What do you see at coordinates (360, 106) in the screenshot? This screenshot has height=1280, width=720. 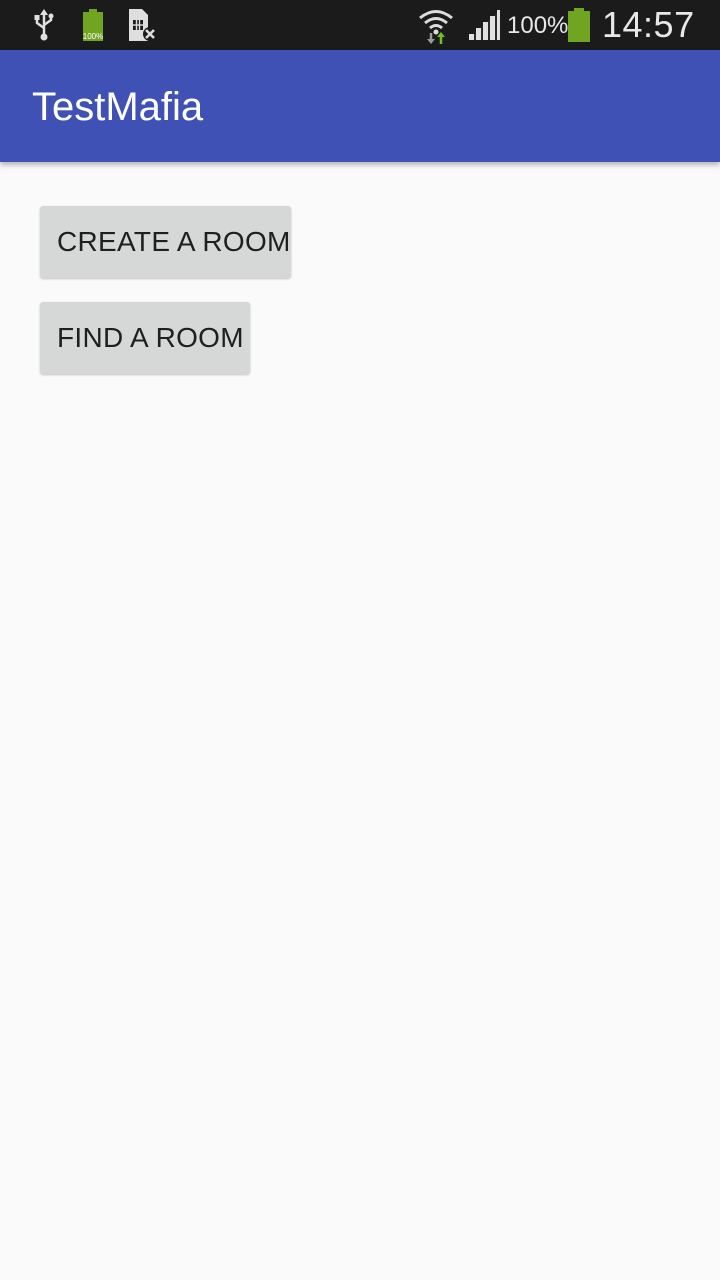 I see `app-bar: TestMafia` at bounding box center [360, 106].